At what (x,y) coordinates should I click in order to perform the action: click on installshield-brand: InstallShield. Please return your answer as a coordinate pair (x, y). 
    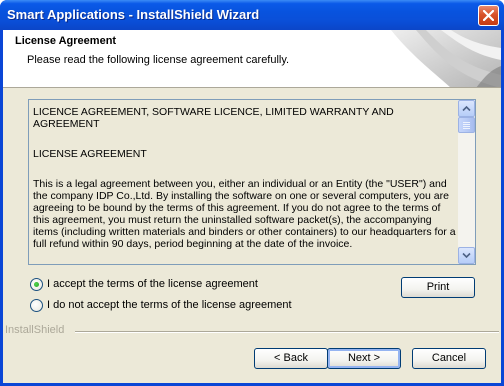
    Looking at the image, I should click on (35, 330).